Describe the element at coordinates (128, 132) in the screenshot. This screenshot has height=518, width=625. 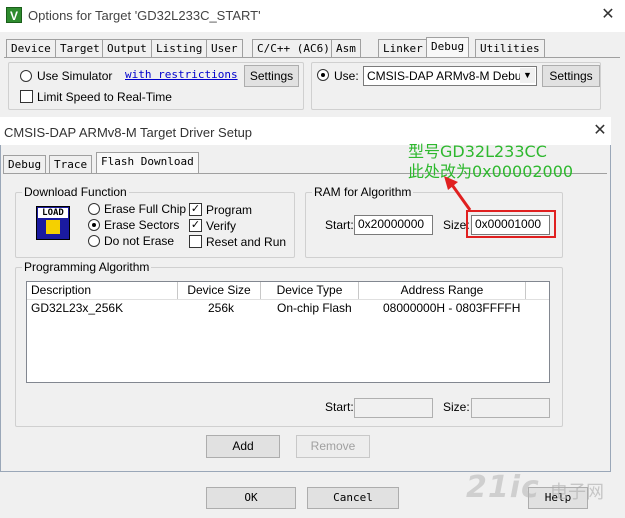
I see `driver-setup-title: CMSIS-DAP ARMv8-M Target Driver Setup` at that location.